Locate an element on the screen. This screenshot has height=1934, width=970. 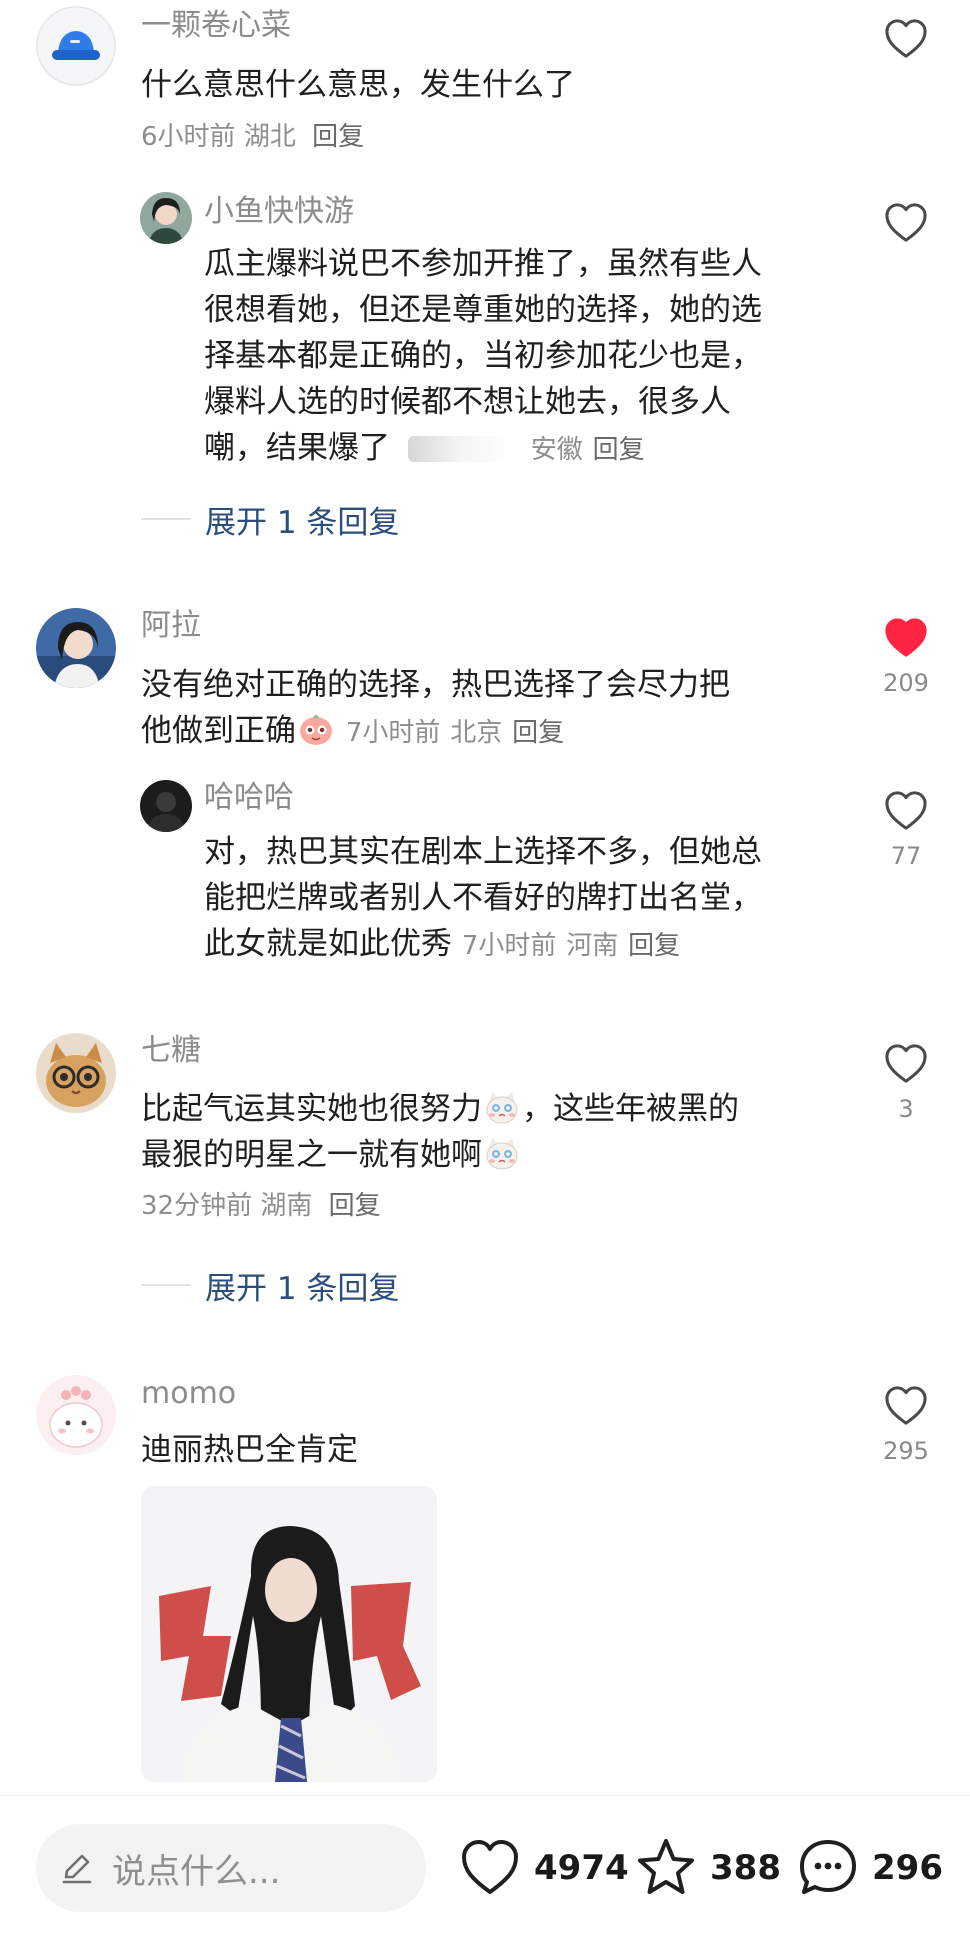
comment-line: 爆料人选的时候都不想让她去，很多人 is located at coordinates (467, 402).